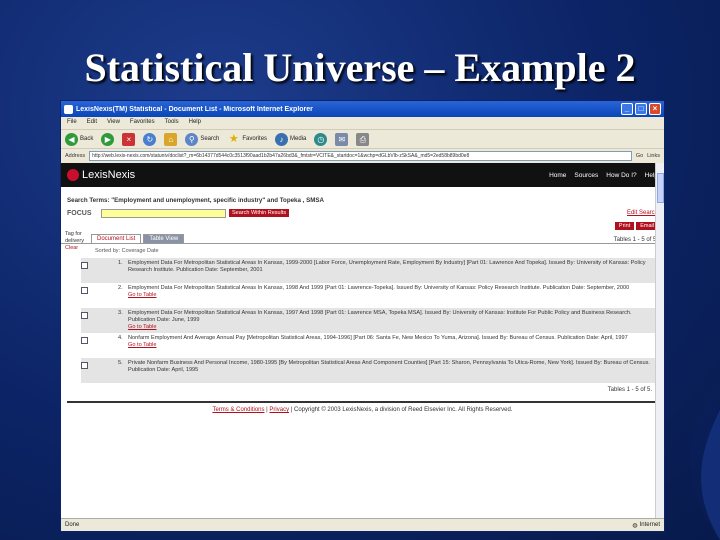 This screenshot has width=720, height=540. I want to click on slide-title: Statistical Universe – Example 2, so click(360, 67).